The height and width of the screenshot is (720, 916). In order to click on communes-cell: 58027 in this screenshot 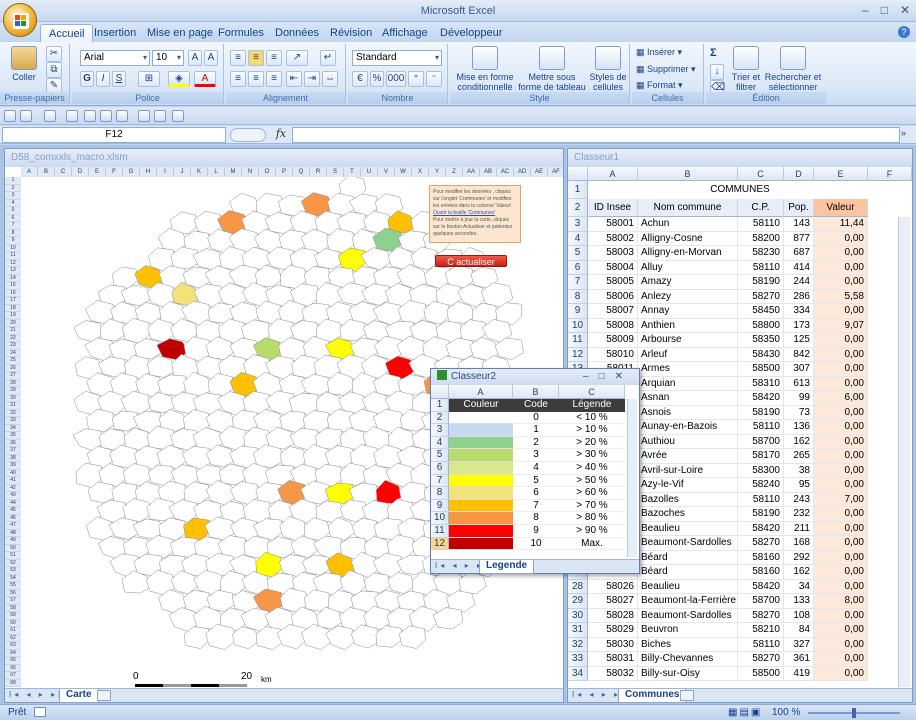, I will do `click(613, 601)`.